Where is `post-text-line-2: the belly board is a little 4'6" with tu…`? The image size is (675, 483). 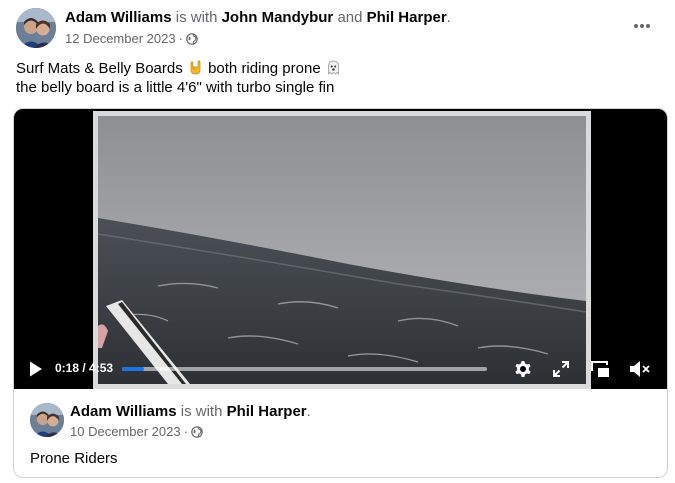
post-text-line-2: the belly board is a little 4'6" with tu… is located at coordinates (175, 87).